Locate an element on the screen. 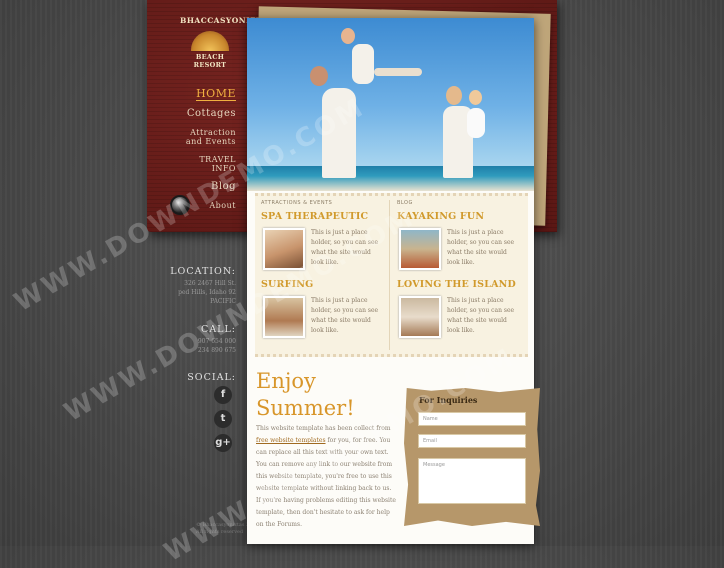 The height and width of the screenshot is (568, 724). nav-travel-info: TRAVEL INFO is located at coordinates (211, 164).